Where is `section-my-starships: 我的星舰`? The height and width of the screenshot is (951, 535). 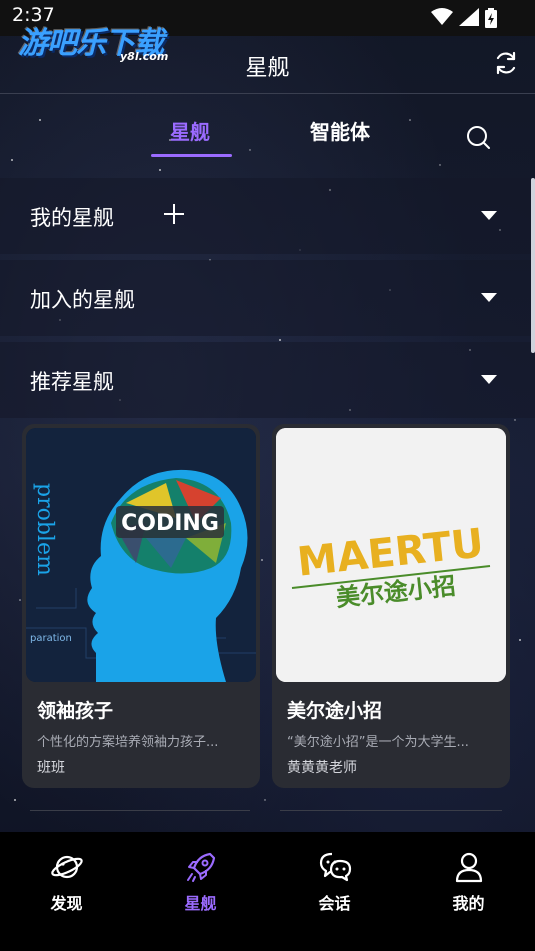
section-my-starships: 我的星舰 is located at coordinates (267, 216).